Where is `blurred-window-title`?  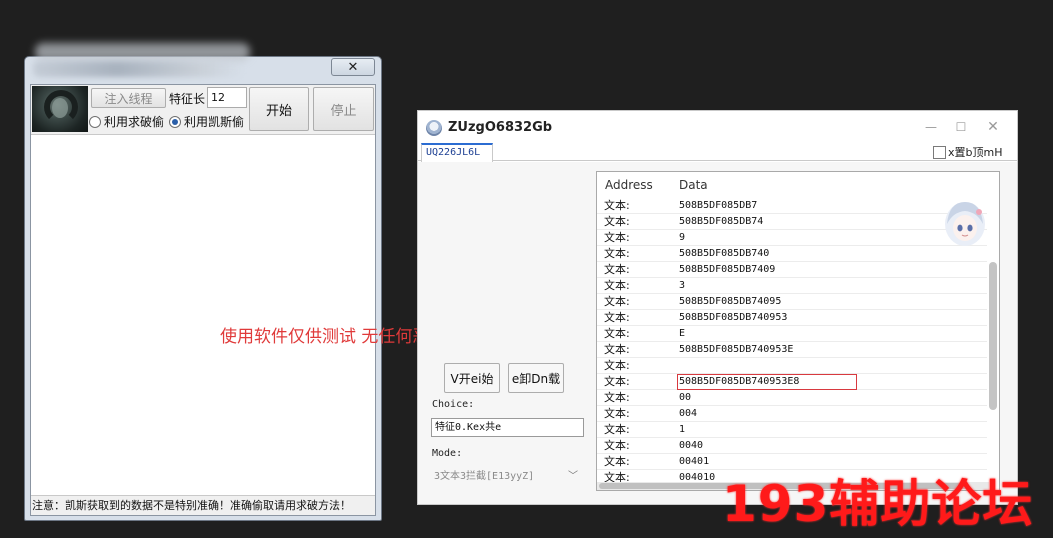
blurred-window-title is located at coordinates (138, 69).